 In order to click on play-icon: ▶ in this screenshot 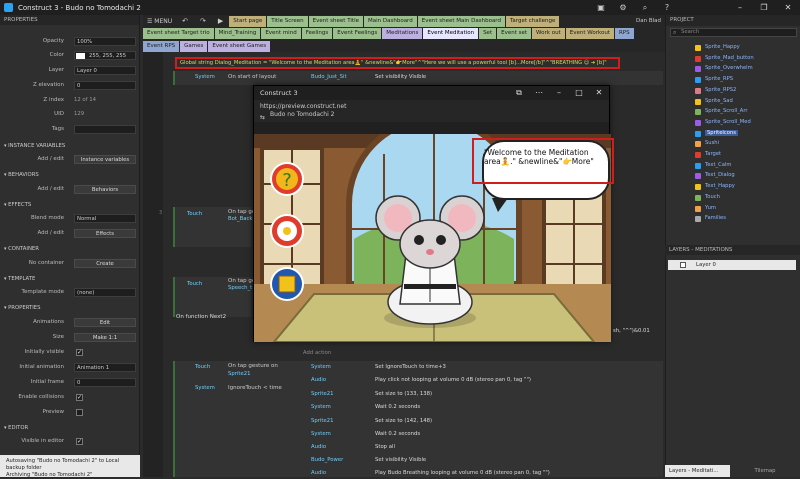, I will do `click(220, 21)`.